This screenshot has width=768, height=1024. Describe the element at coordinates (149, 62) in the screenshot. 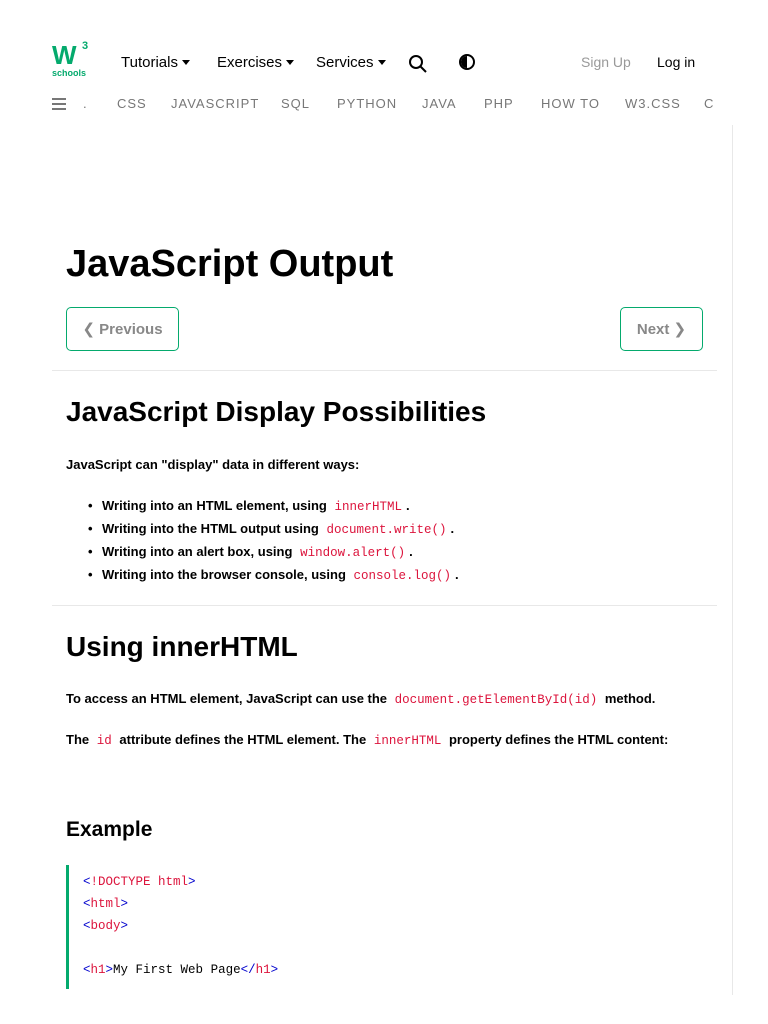

I see `tutorials-label: Tutorials` at that location.